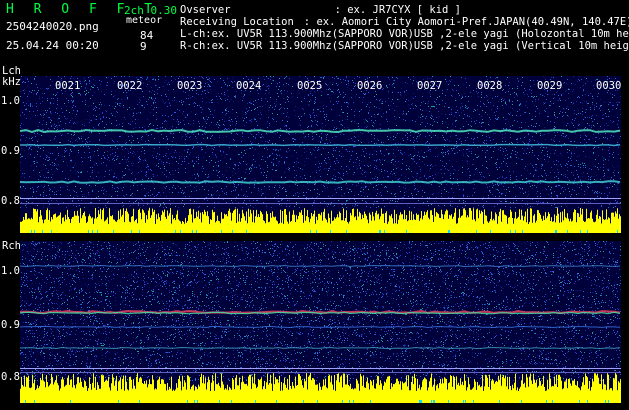 This screenshot has width=629, height=410. Describe the element at coordinates (10, 101) in the screenshot. I see `lch-ytick-1: 1.0` at that location.